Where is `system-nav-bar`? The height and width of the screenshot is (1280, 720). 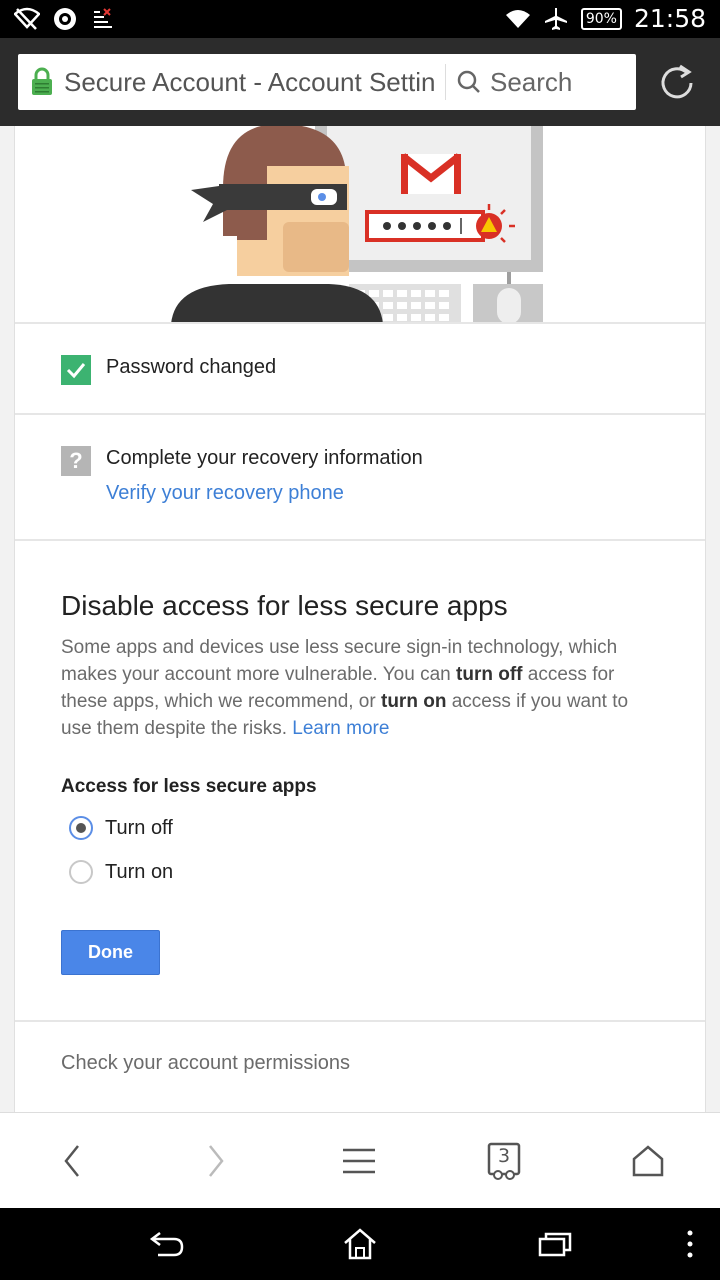 system-nav-bar is located at coordinates (360, 1244).